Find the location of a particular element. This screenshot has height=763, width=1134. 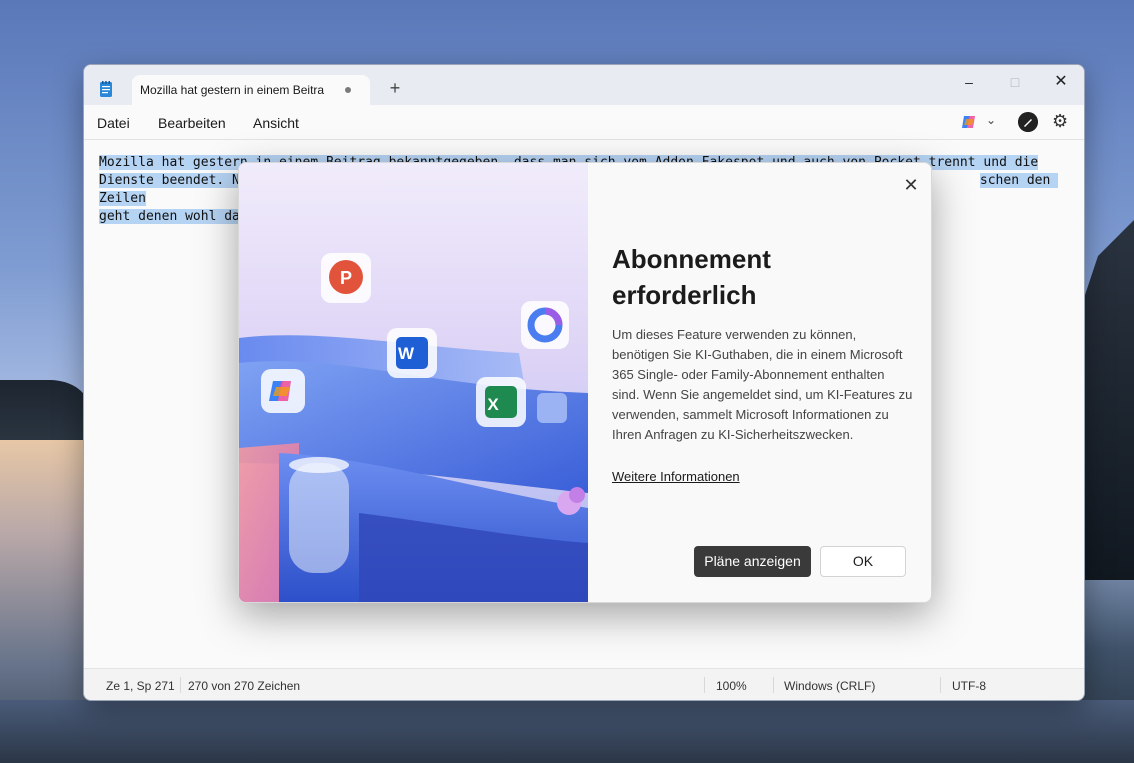

gear-icon: ⚙ is located at coordinates (1060, 121).